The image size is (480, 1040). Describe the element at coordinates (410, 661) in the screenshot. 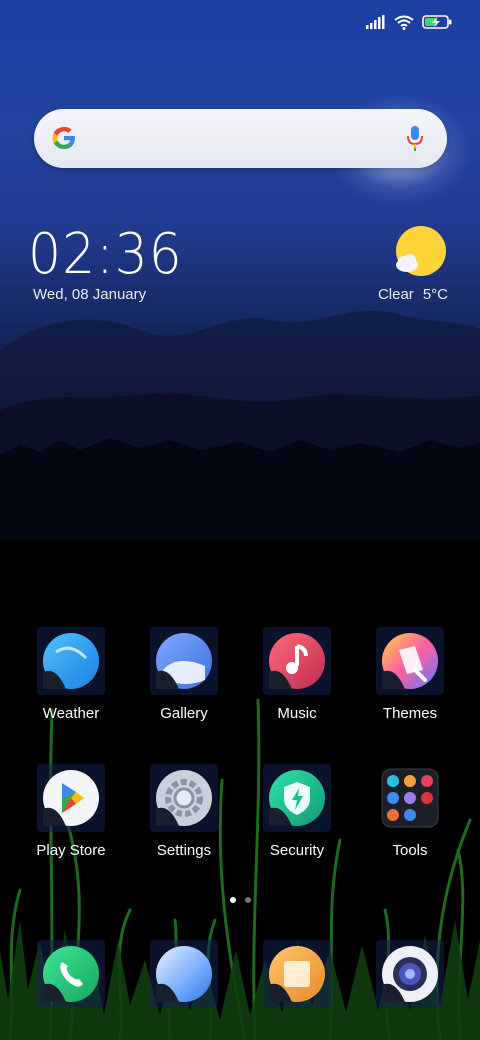

I see `themes-app-icon` at that location.